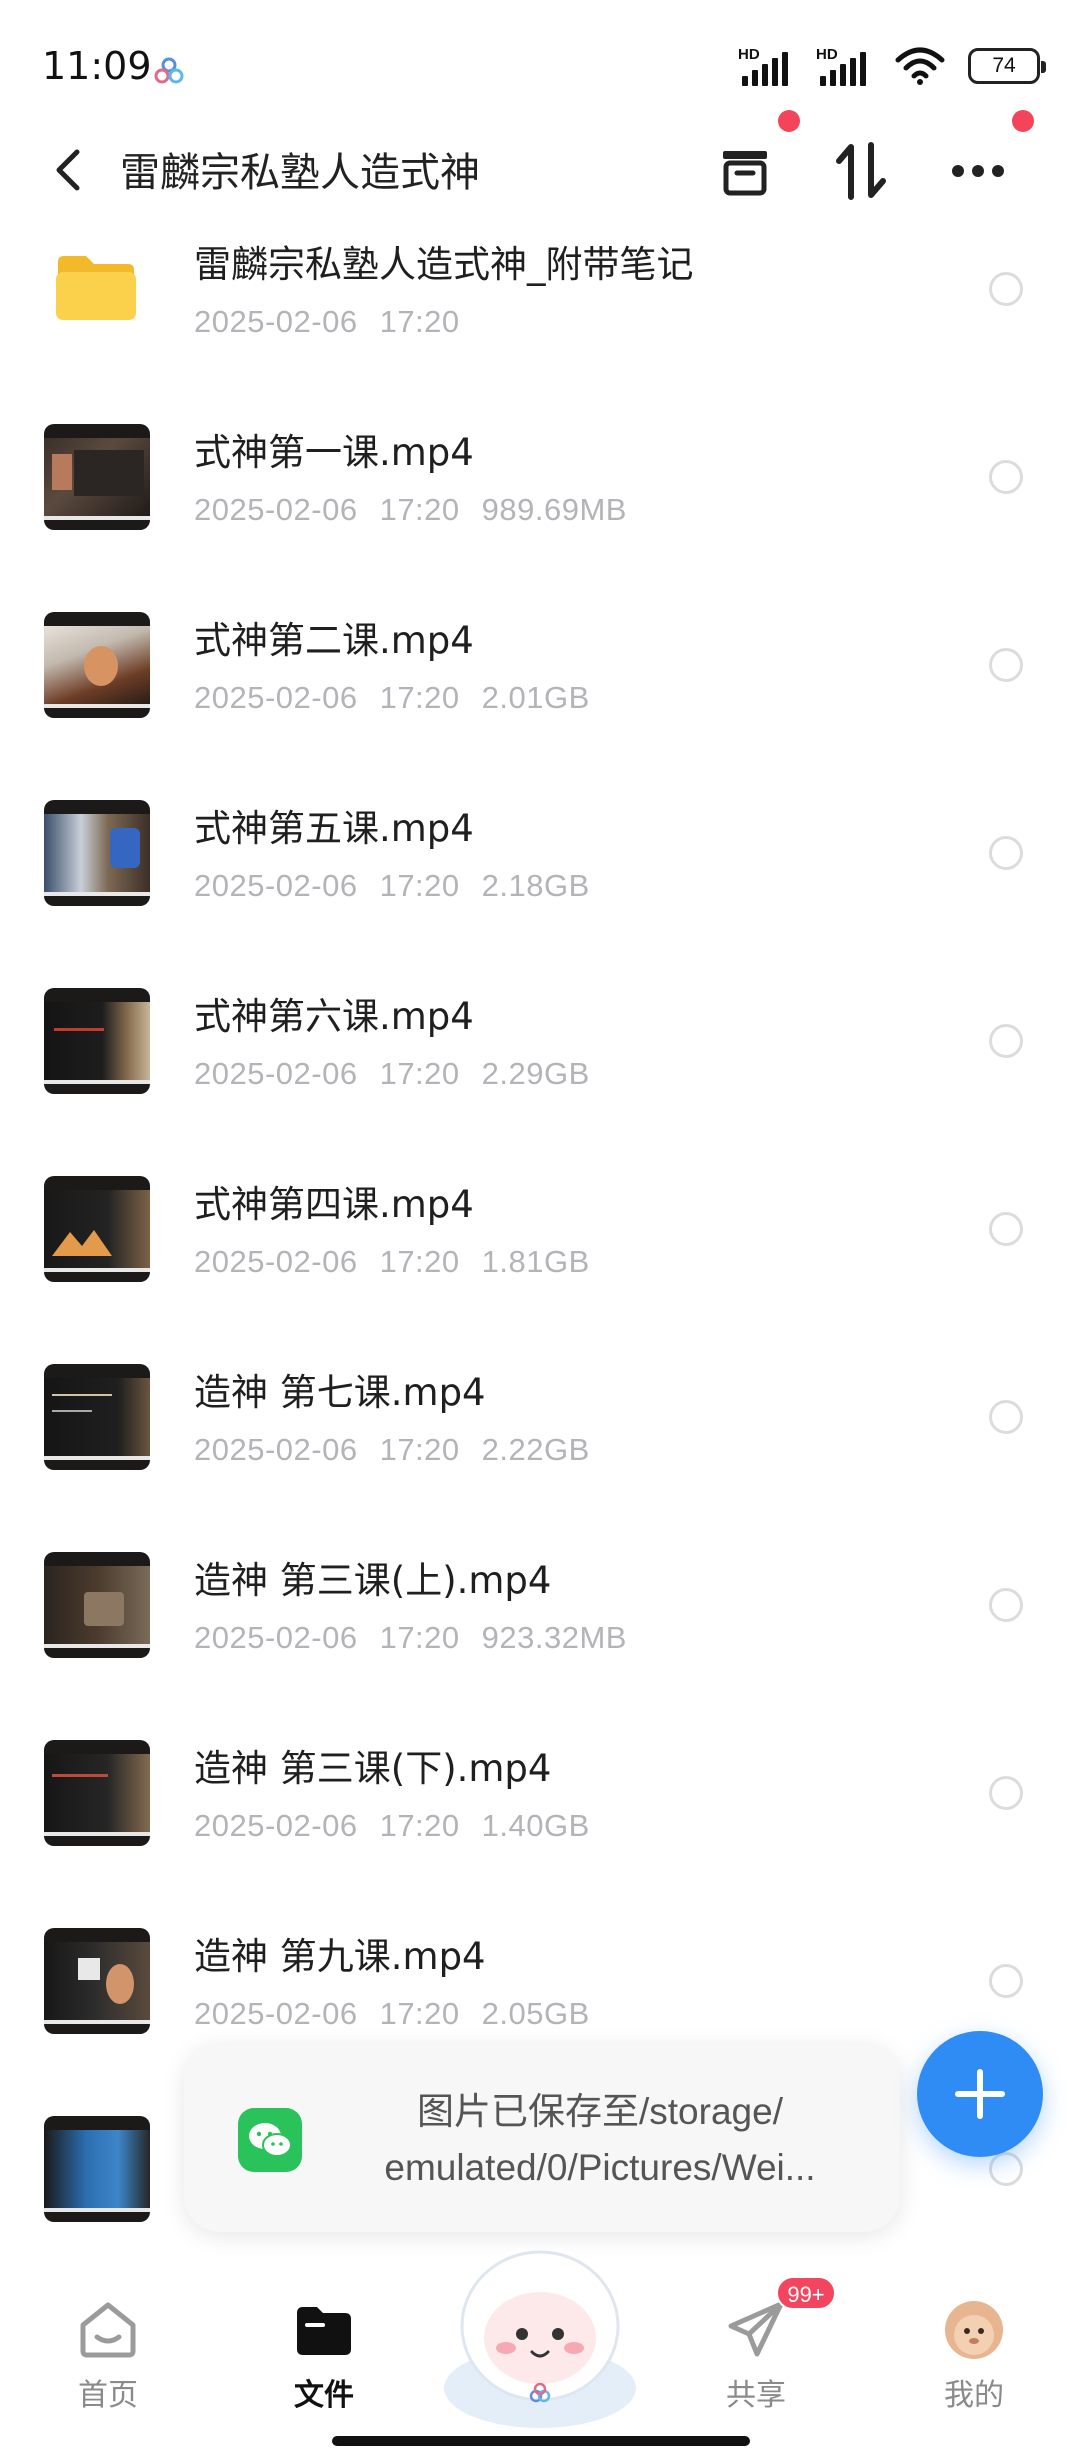  What do you see at coordinates (554, 1637) in the screenshot?
I see `file-size: 923.32MB` at bounding box center [554, 1637].